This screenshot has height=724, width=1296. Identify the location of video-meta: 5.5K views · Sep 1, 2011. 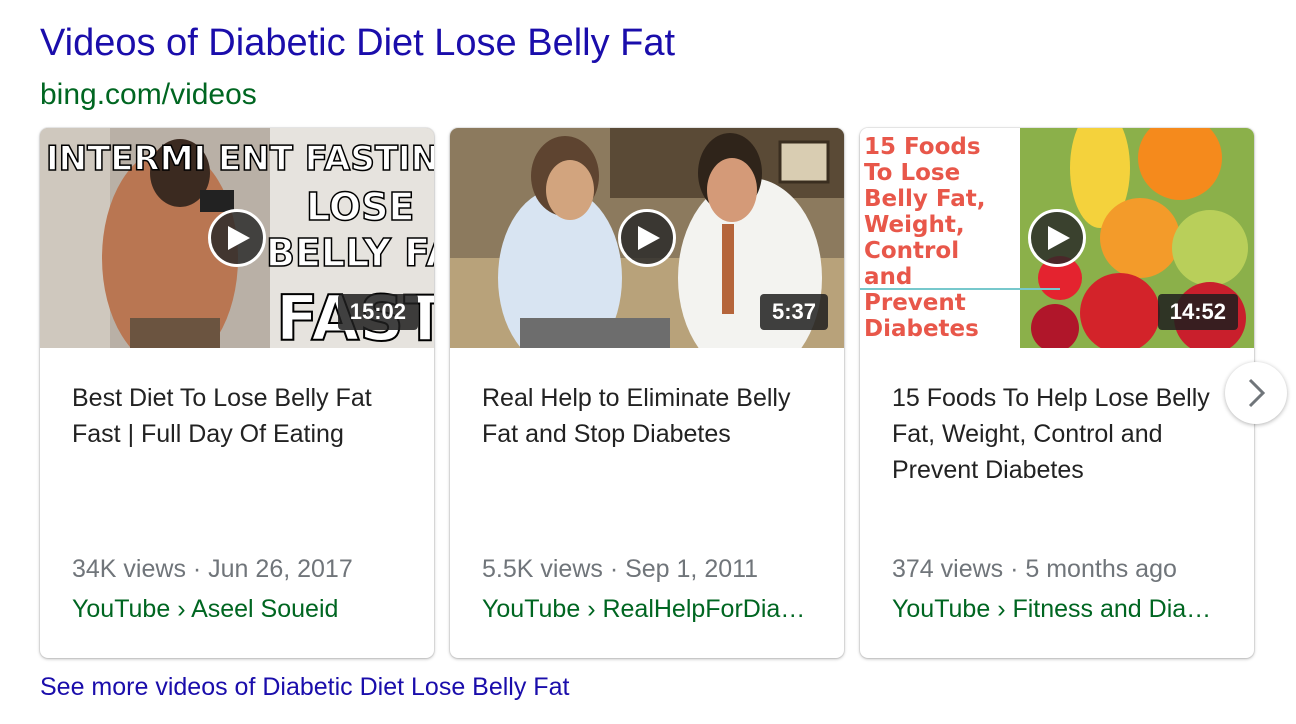
(620, 569).